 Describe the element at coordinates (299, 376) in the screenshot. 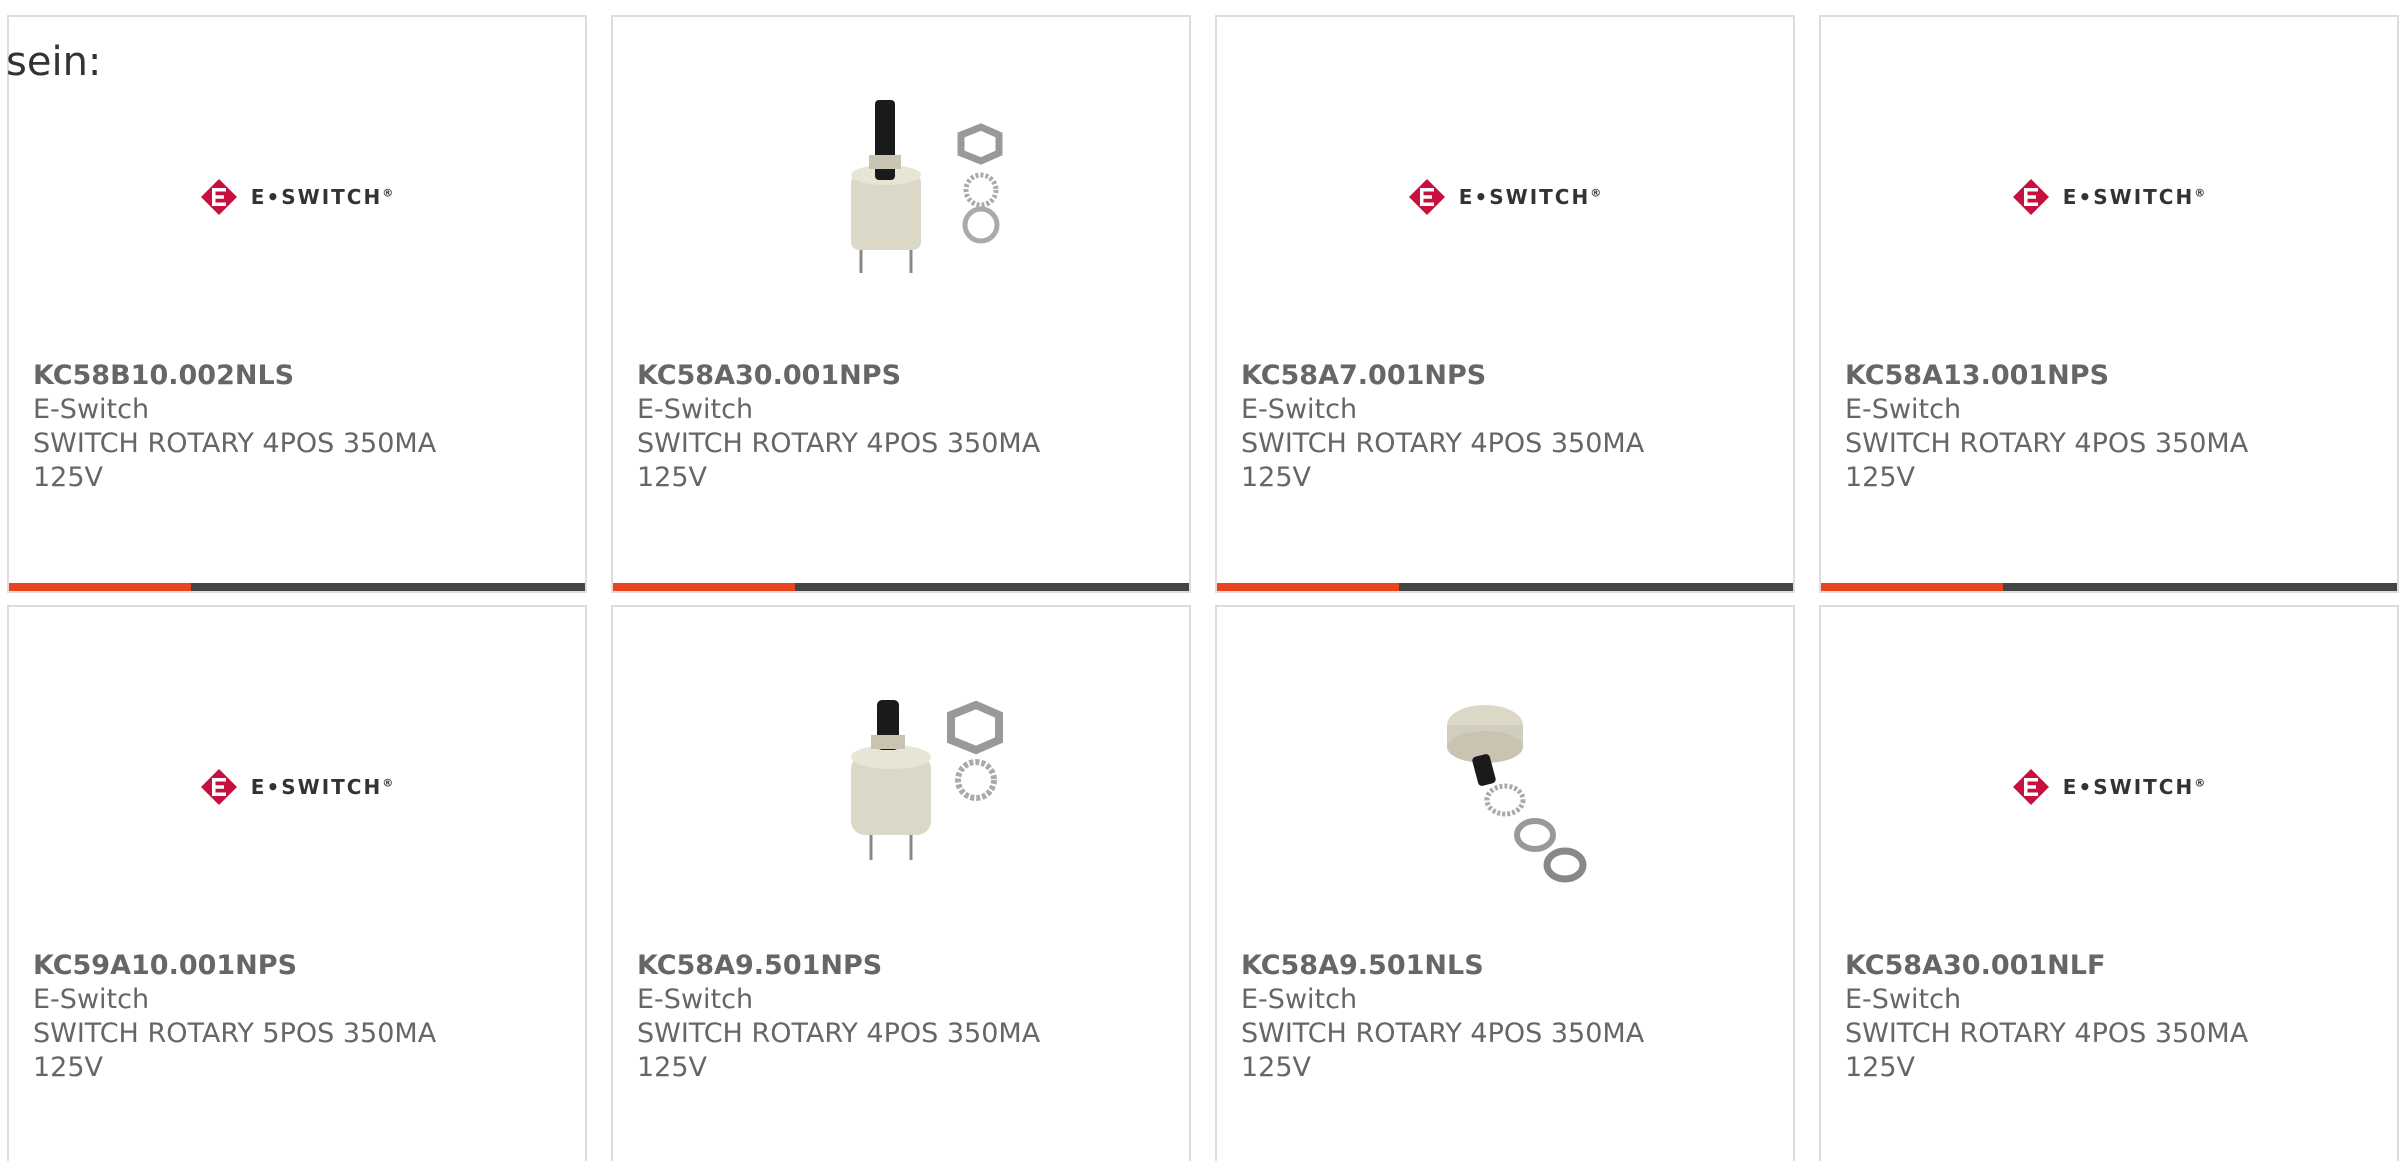

I see `product-part-number: KC58B10.002NLS` at that location.